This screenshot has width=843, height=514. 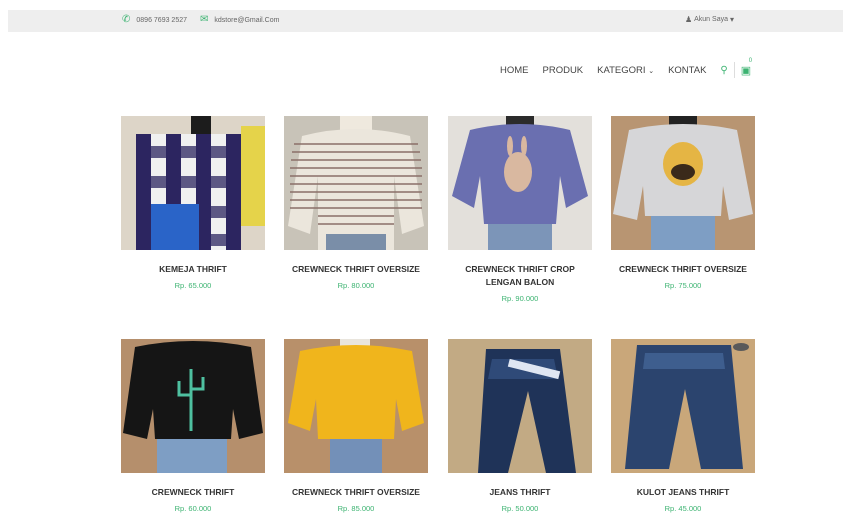 I want to click on product-price: Rp. 60.000, so click(x=193, y=508).